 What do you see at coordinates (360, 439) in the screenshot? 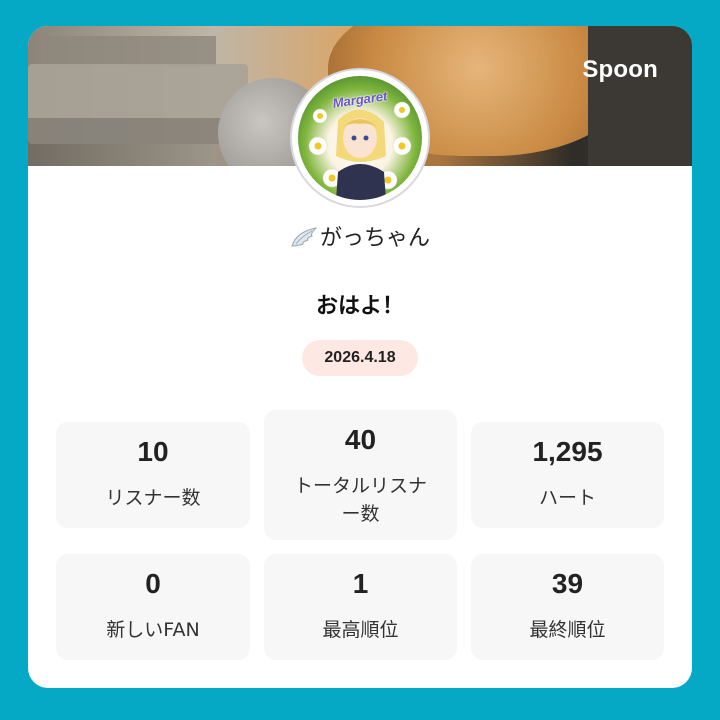
I see `stat-value: 40` at bounding box center [360, 439].